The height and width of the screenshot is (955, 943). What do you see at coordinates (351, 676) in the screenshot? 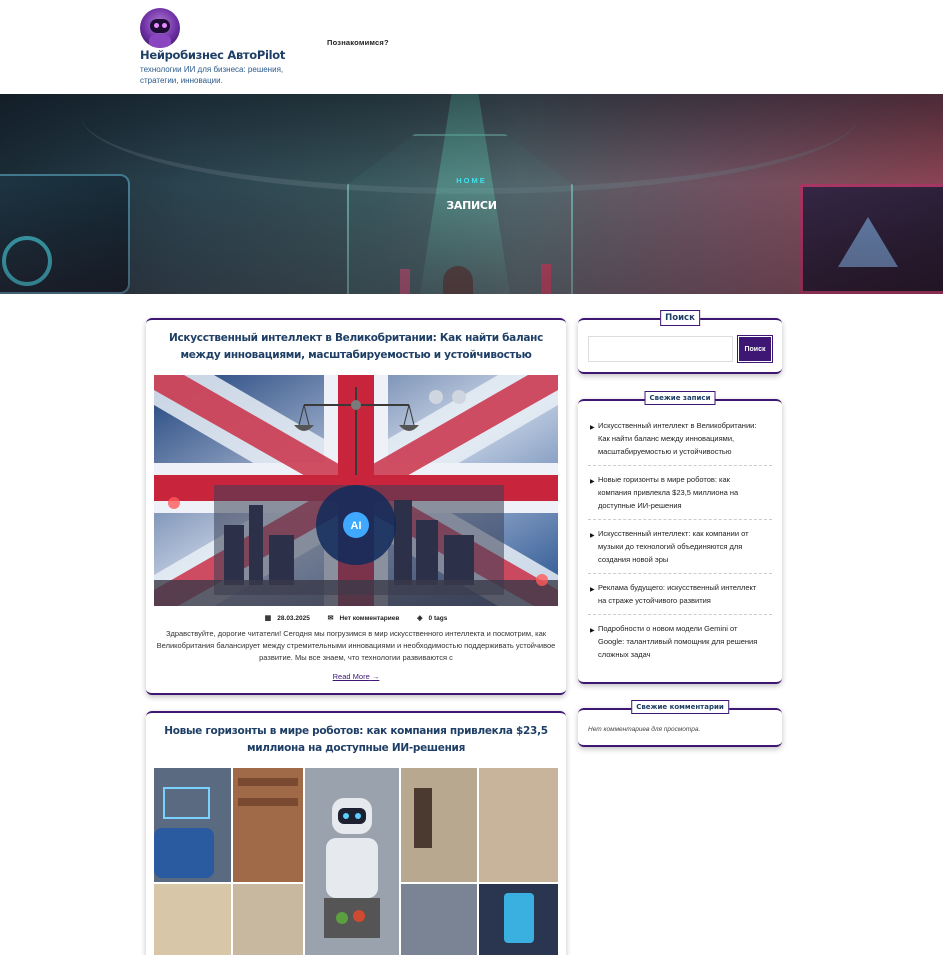
I see `read-more-label: Read More` at bounding box center [351, 676].